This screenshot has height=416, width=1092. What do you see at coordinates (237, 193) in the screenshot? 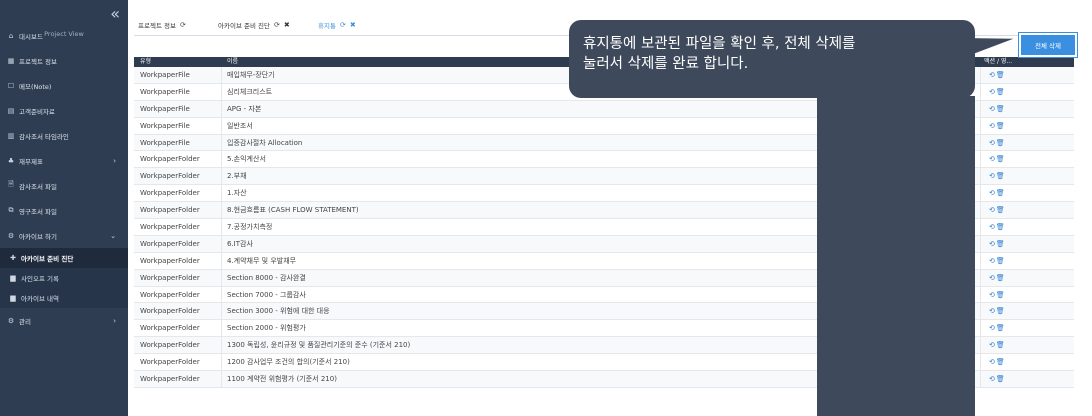
I see `cell-name: 1.자산` at bounding box center [237, 193].